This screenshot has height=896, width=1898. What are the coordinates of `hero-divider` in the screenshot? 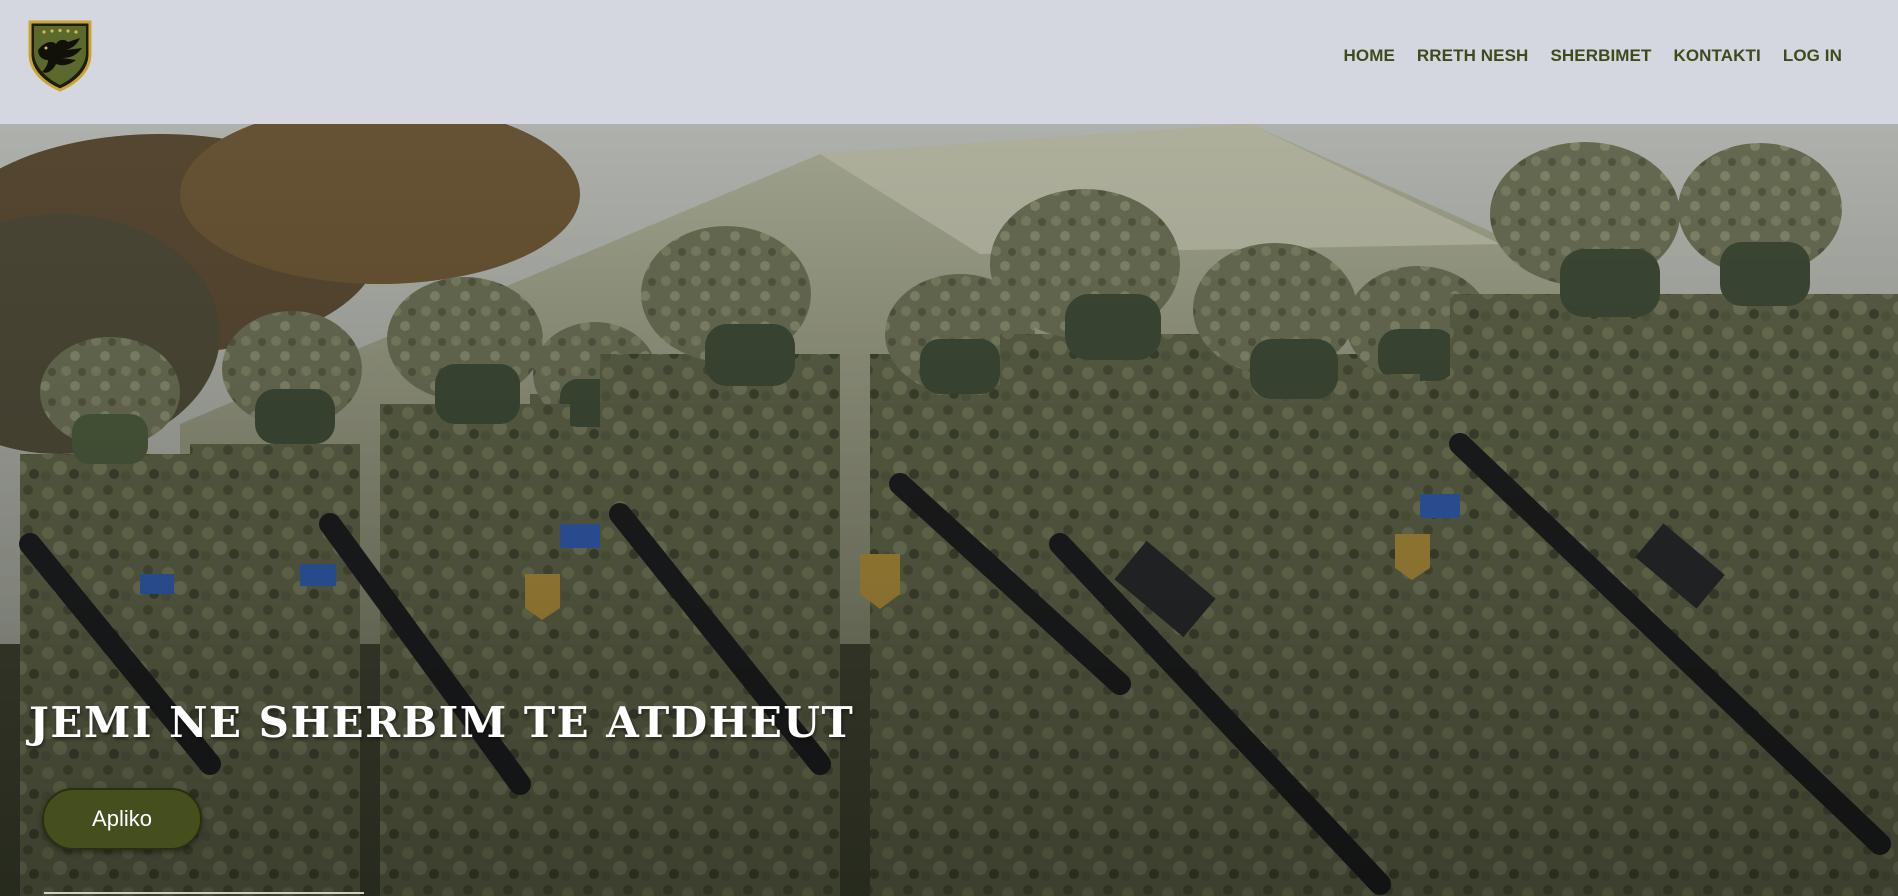 It's located at (204, 893).